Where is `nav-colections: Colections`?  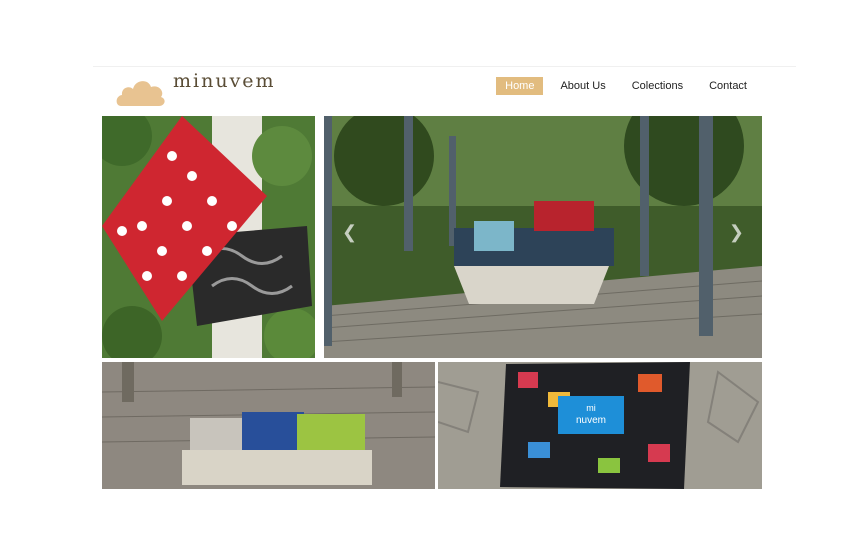 nav-colections: Colections is located at coordinates (657, 86).